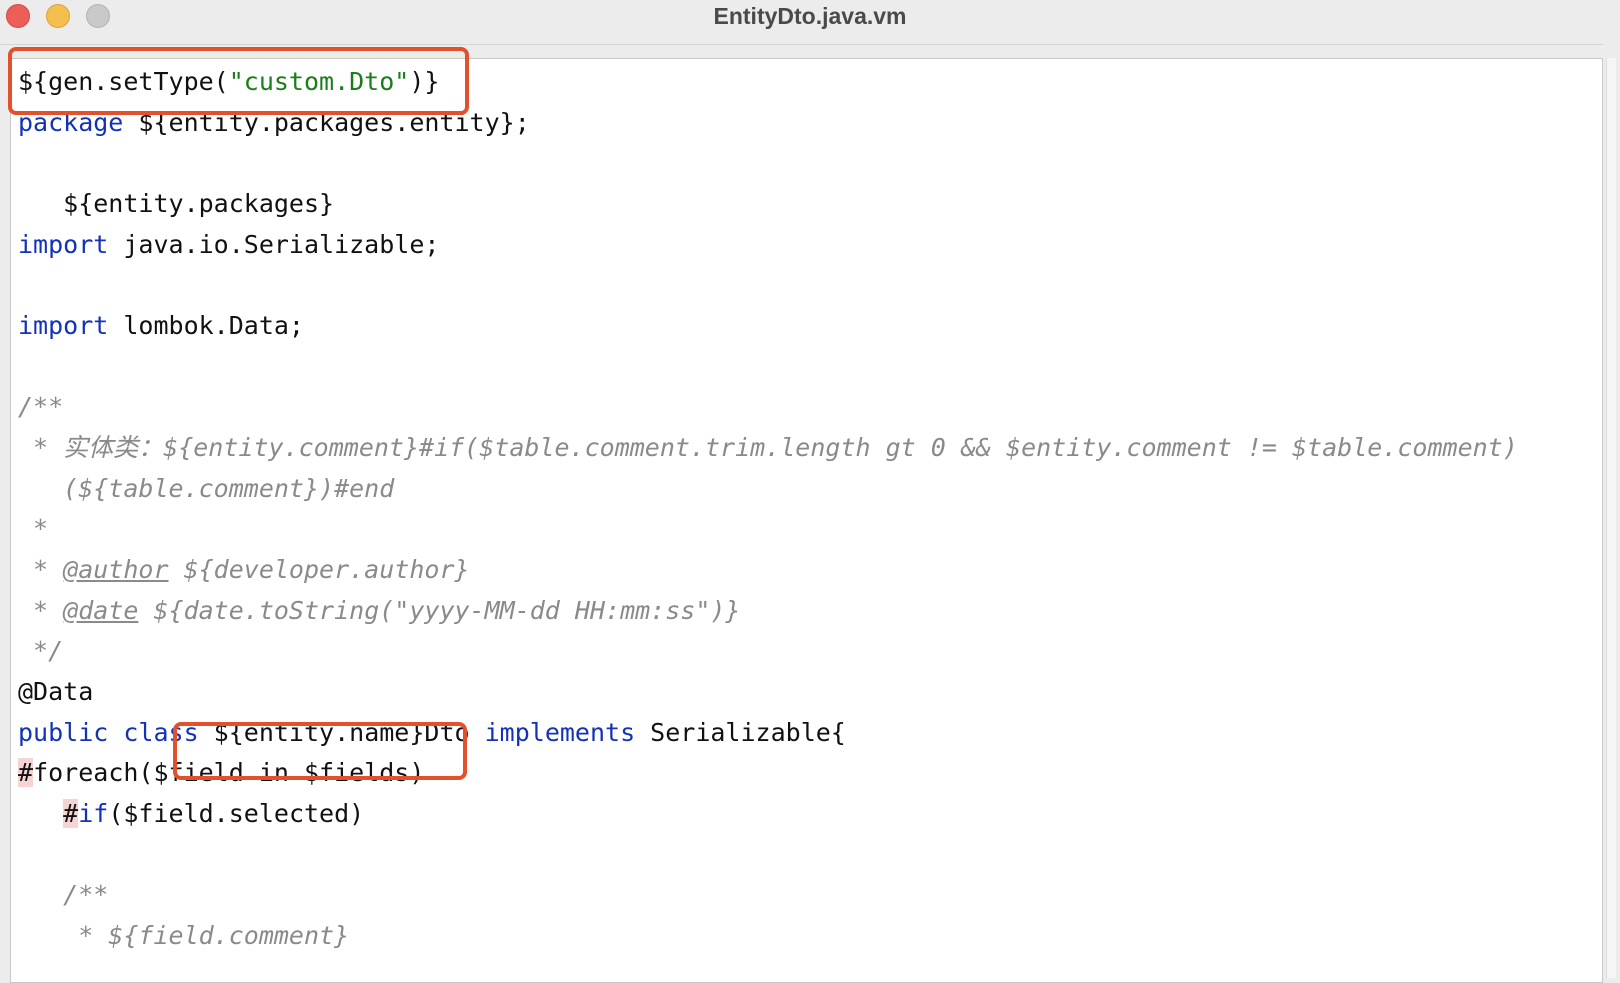 Image resolution: width=1620 pixels, height=983 pixels. I want to click on code-line-9: /**, so click(40, 407).